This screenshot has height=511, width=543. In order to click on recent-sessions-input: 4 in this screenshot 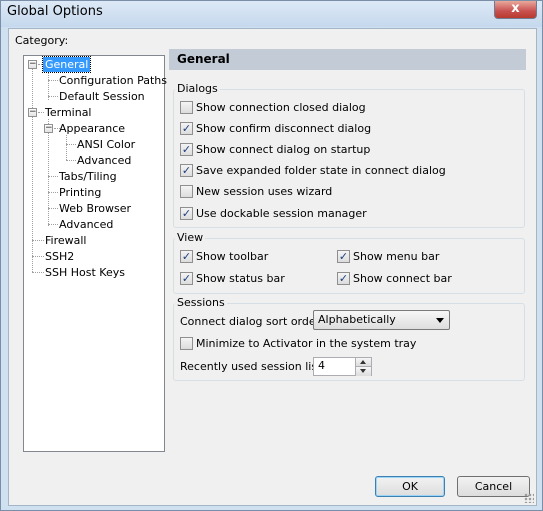, I will do `click(335, 366)`.